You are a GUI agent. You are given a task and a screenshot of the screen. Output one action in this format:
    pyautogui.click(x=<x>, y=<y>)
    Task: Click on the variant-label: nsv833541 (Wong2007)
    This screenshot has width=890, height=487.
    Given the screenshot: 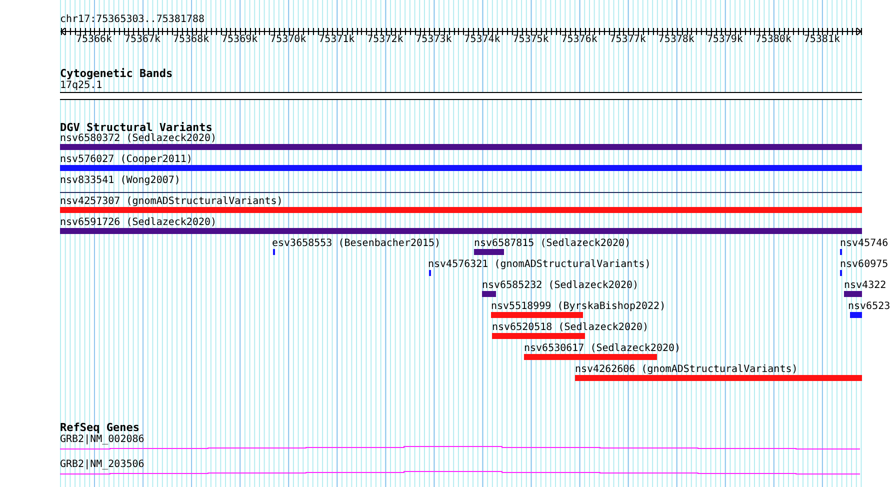 What is the action you would take?
    pyautogui.click(x=120, y=181)
    